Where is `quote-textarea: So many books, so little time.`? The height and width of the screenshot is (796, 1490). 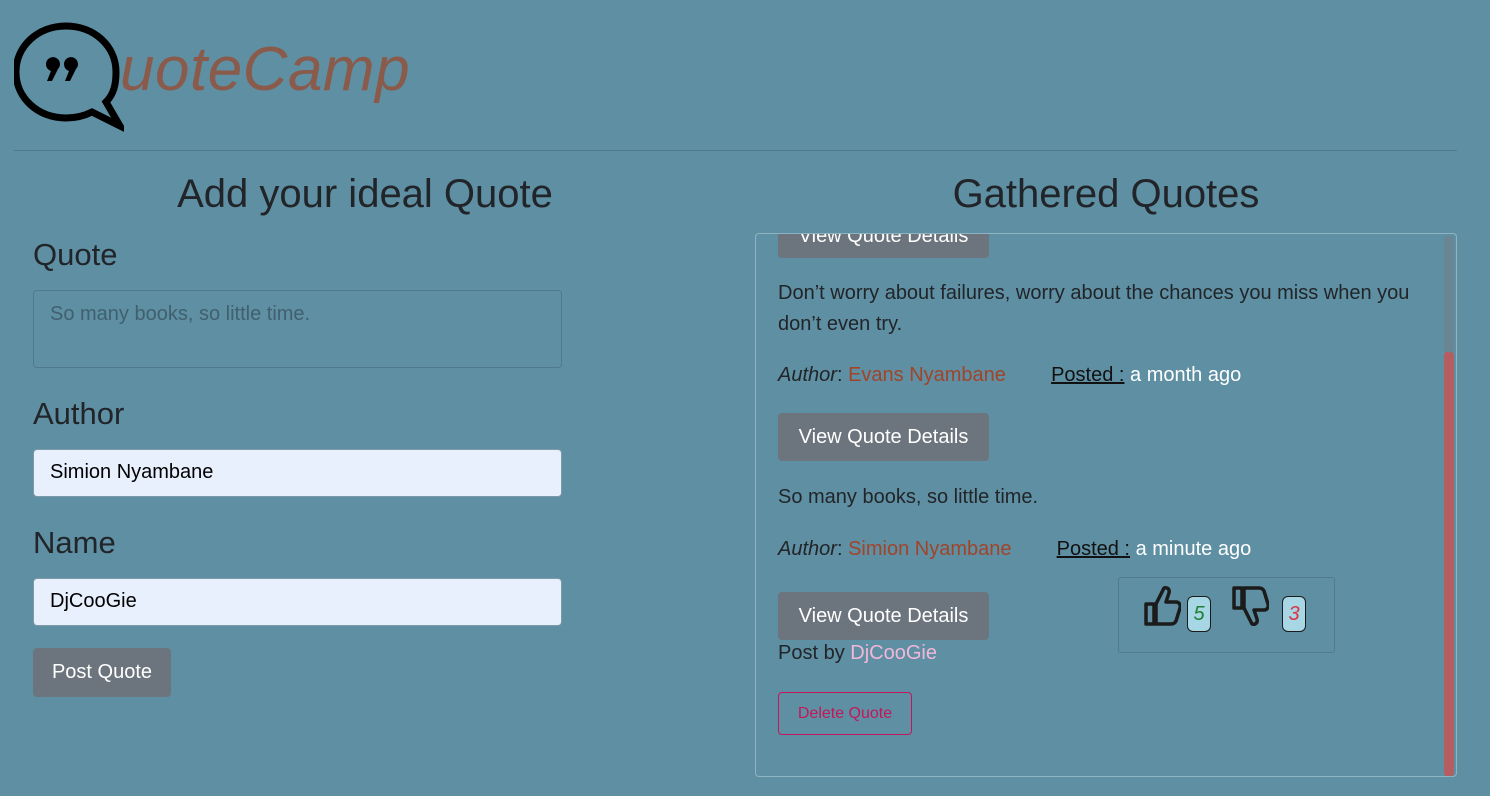 quote-textarea: So many books, so little time. is located at coordinates (297, 329).